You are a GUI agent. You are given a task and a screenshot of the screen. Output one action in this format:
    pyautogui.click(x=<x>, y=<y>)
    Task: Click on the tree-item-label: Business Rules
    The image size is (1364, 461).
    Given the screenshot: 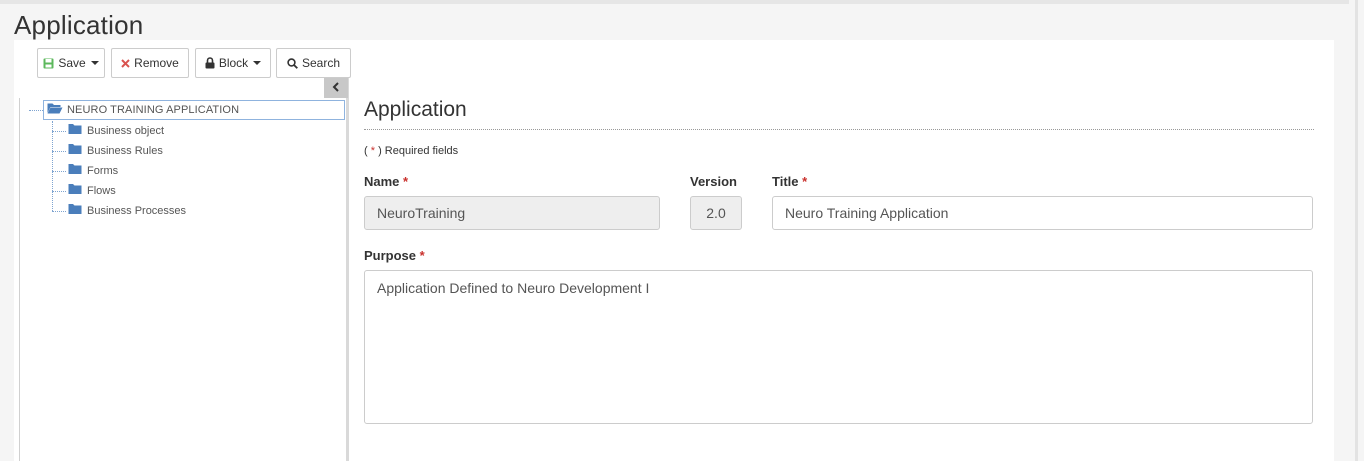 What is the action you would take?
    pyautogui.click(x=125, y=151)
    